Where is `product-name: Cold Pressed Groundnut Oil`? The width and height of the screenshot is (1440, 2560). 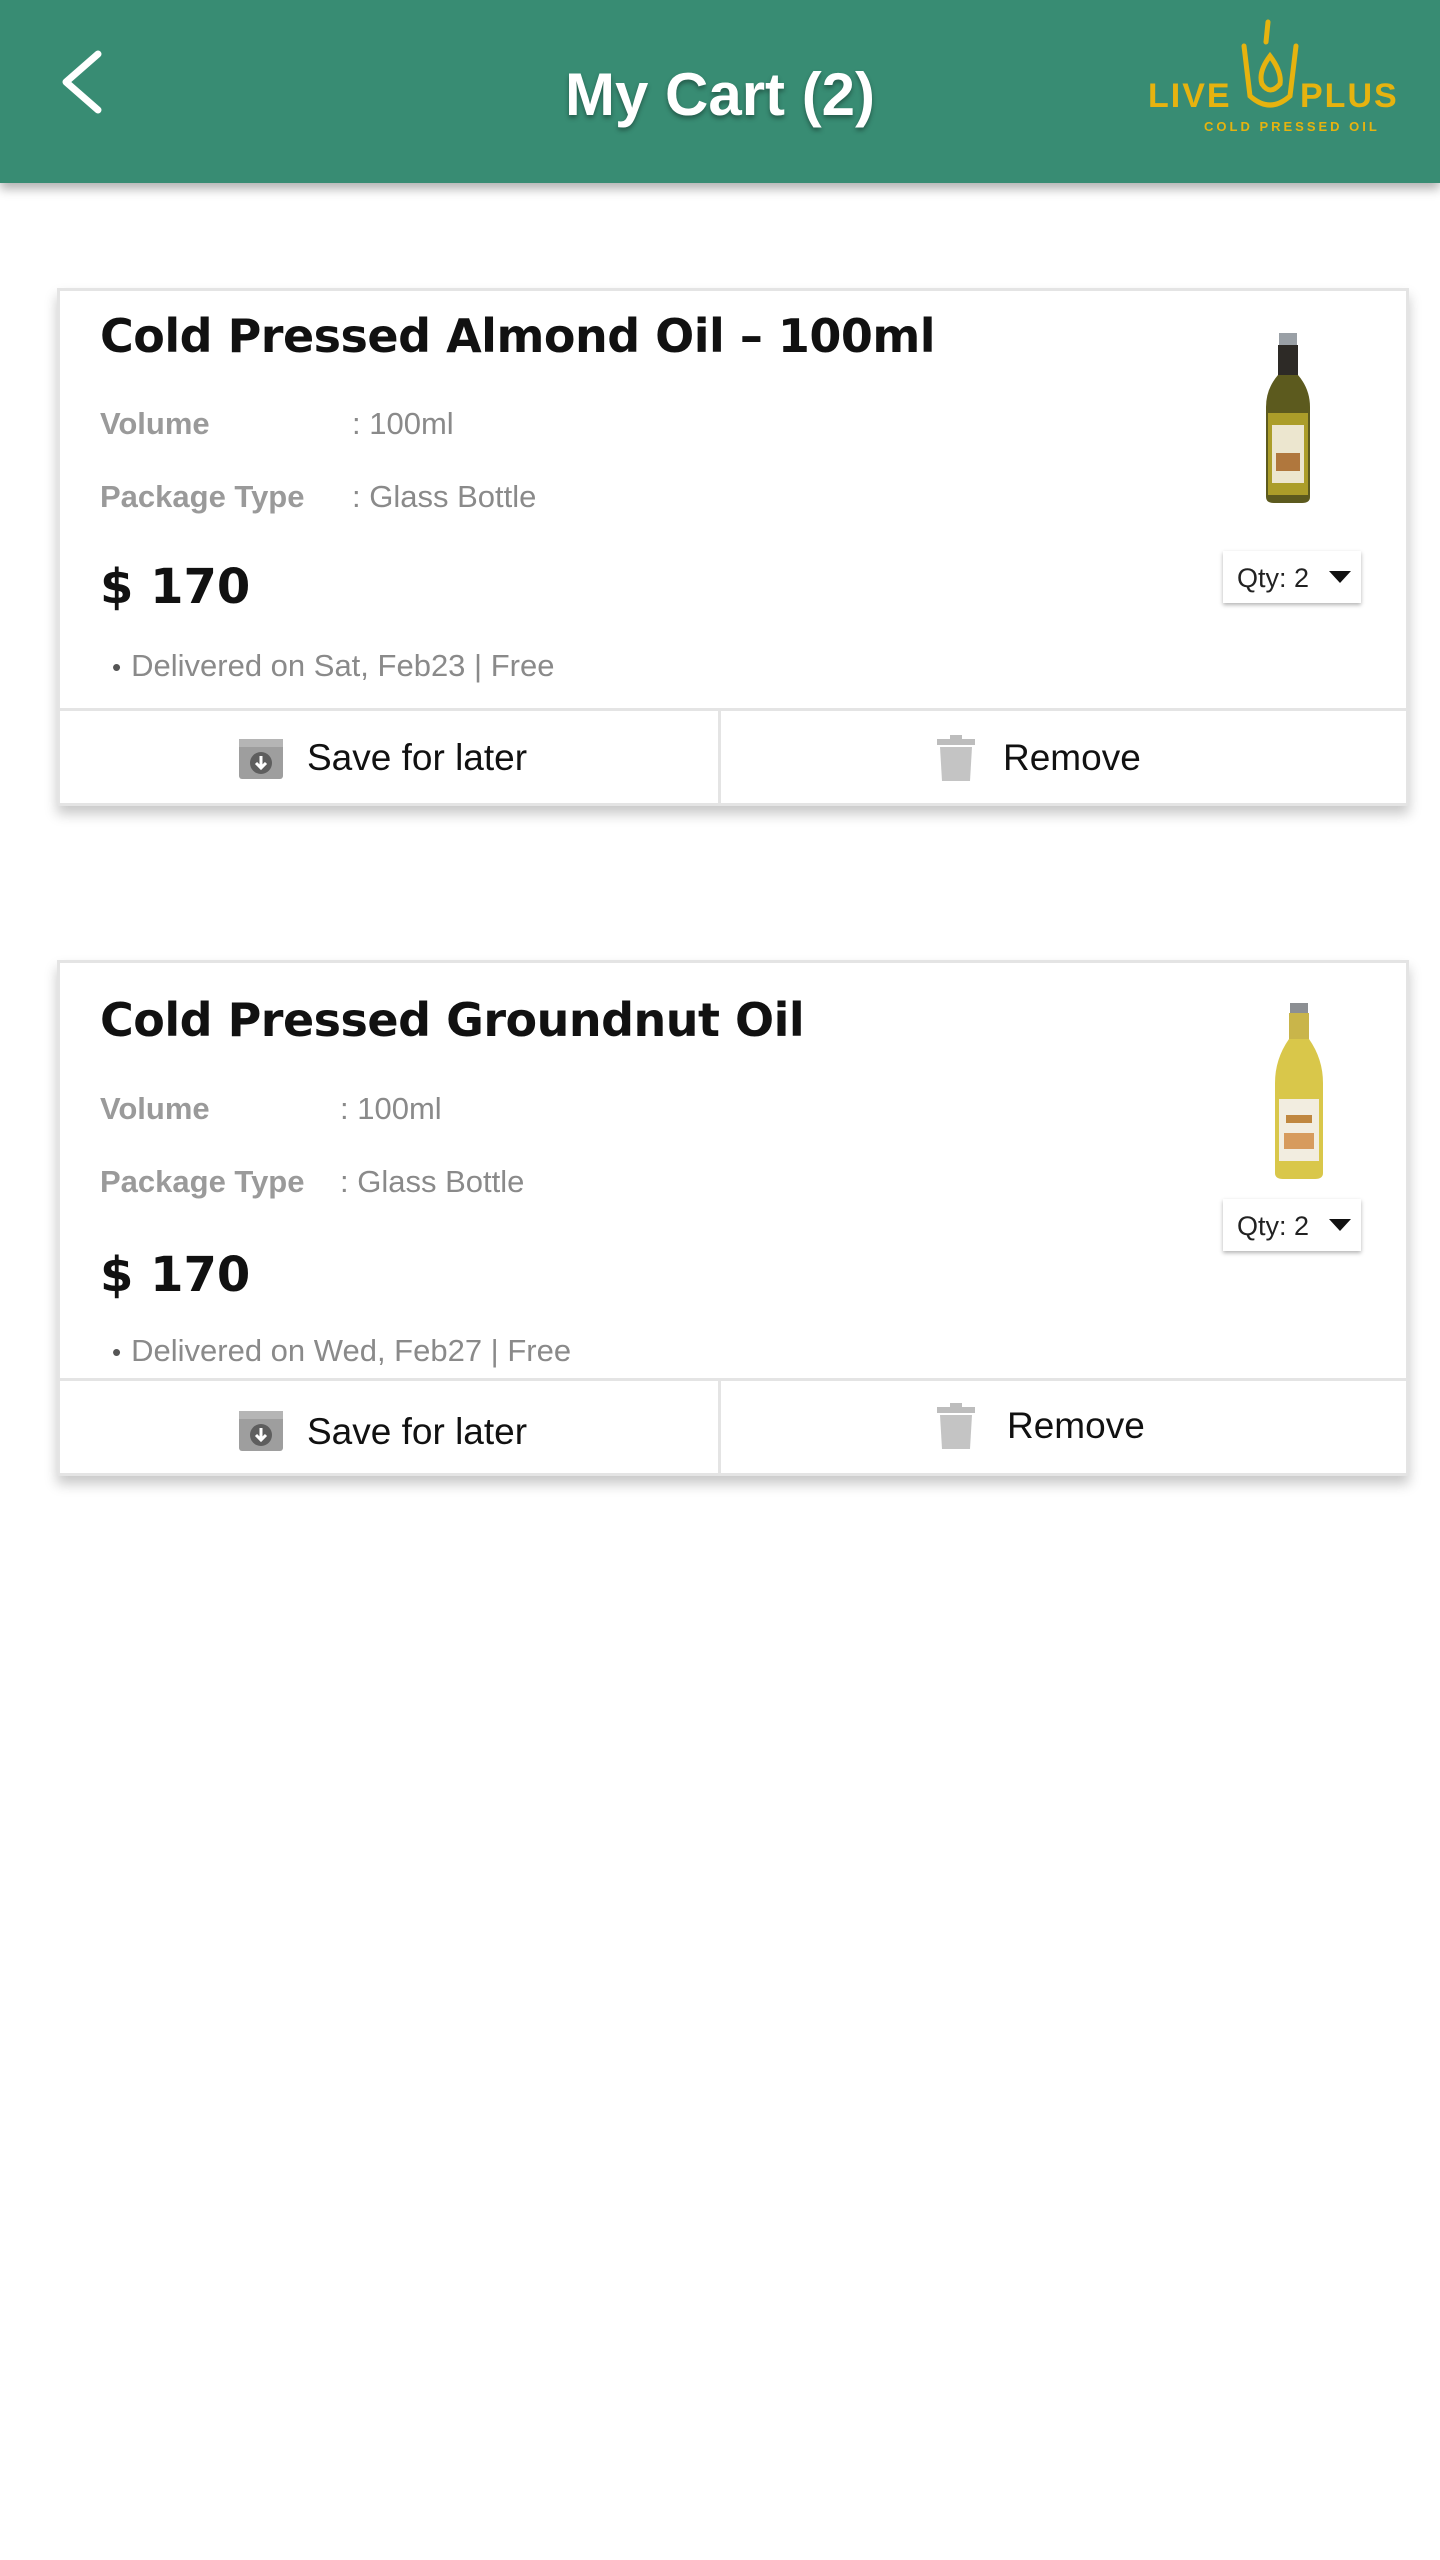 product-name: Cold Pressed Groundnut Oil is located at coordinates (452, 1020).